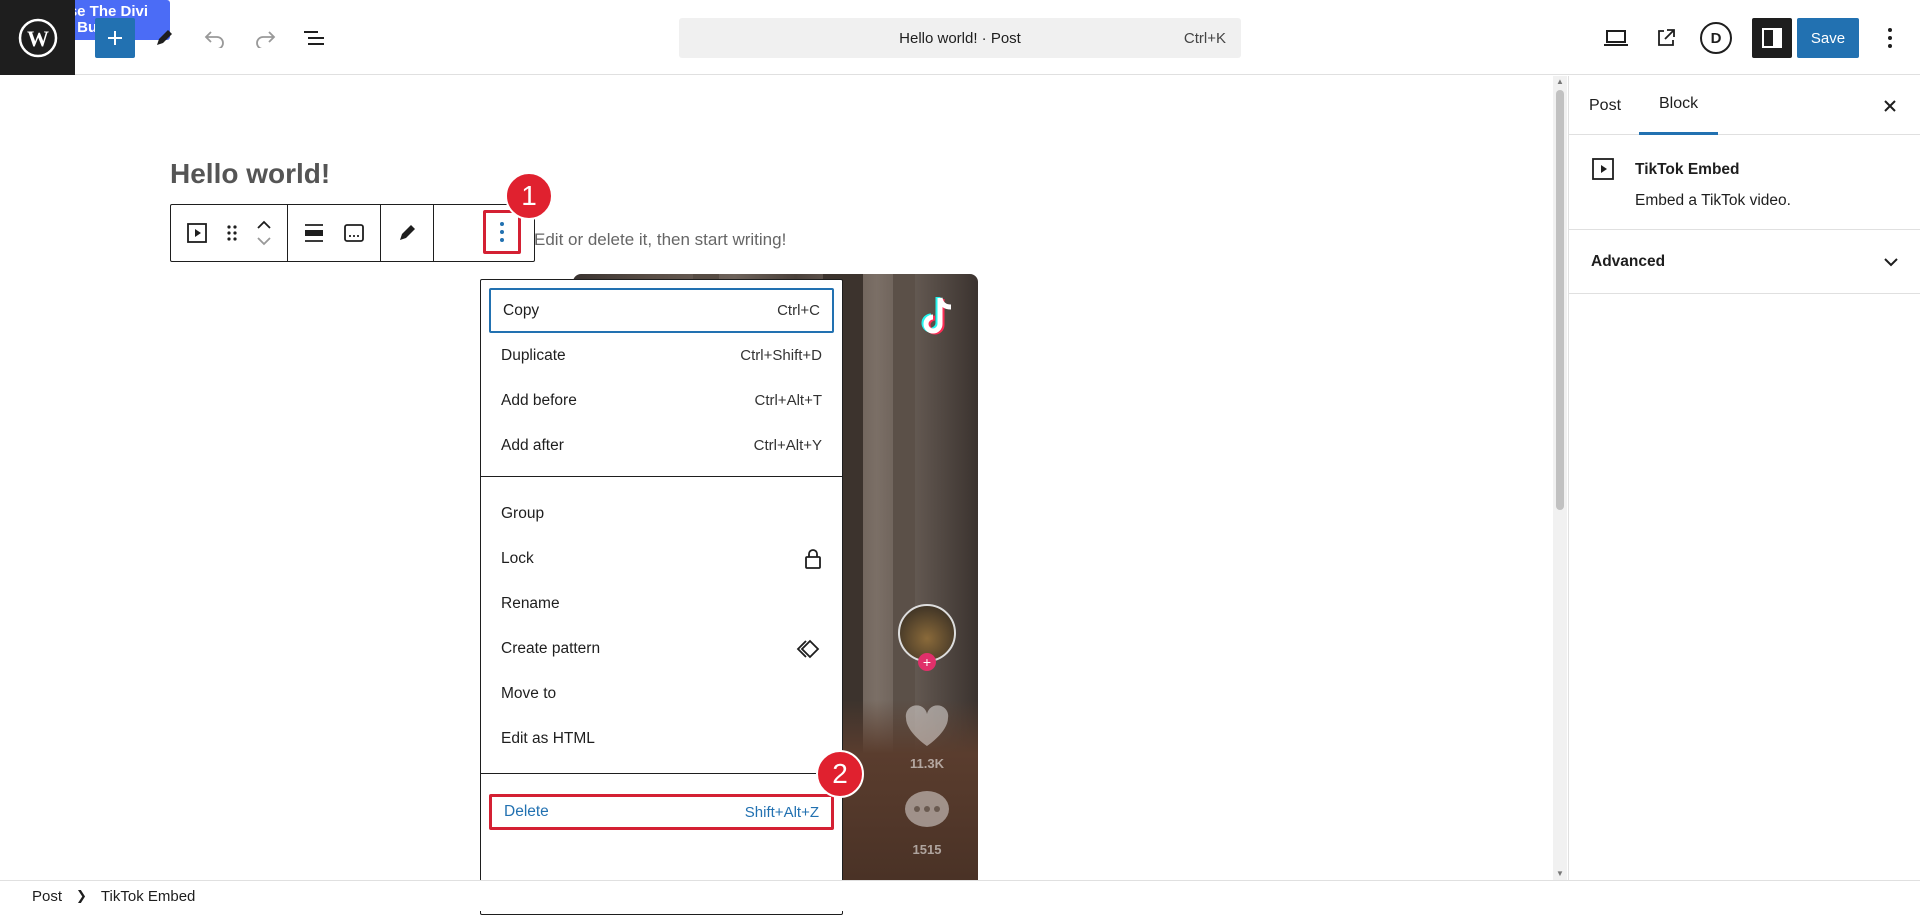 The width and height of the screenshot is (1920, 915). I want to click on menu-item-label: Create pattern, so click(551, 648).